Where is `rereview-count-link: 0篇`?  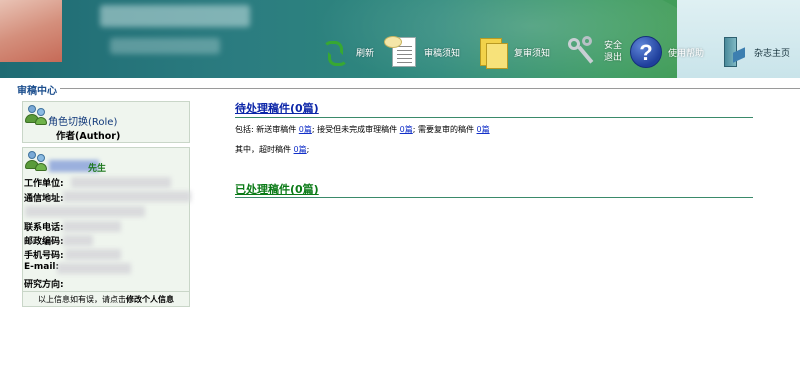
rereview-count-link: 0篇 is located at coordinates (483, 129).